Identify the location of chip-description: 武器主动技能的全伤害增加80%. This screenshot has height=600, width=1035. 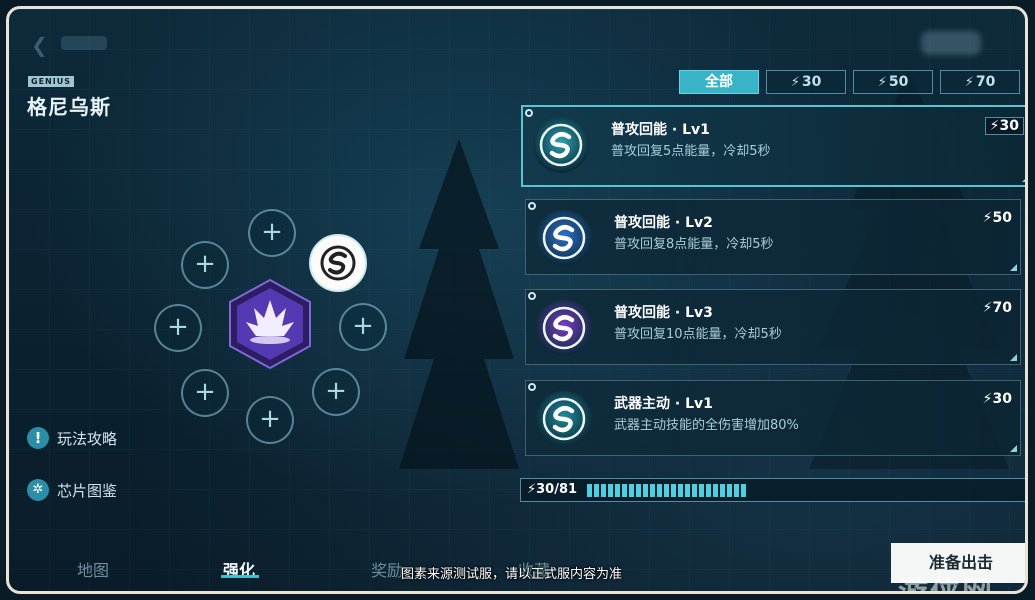
(706, 425).